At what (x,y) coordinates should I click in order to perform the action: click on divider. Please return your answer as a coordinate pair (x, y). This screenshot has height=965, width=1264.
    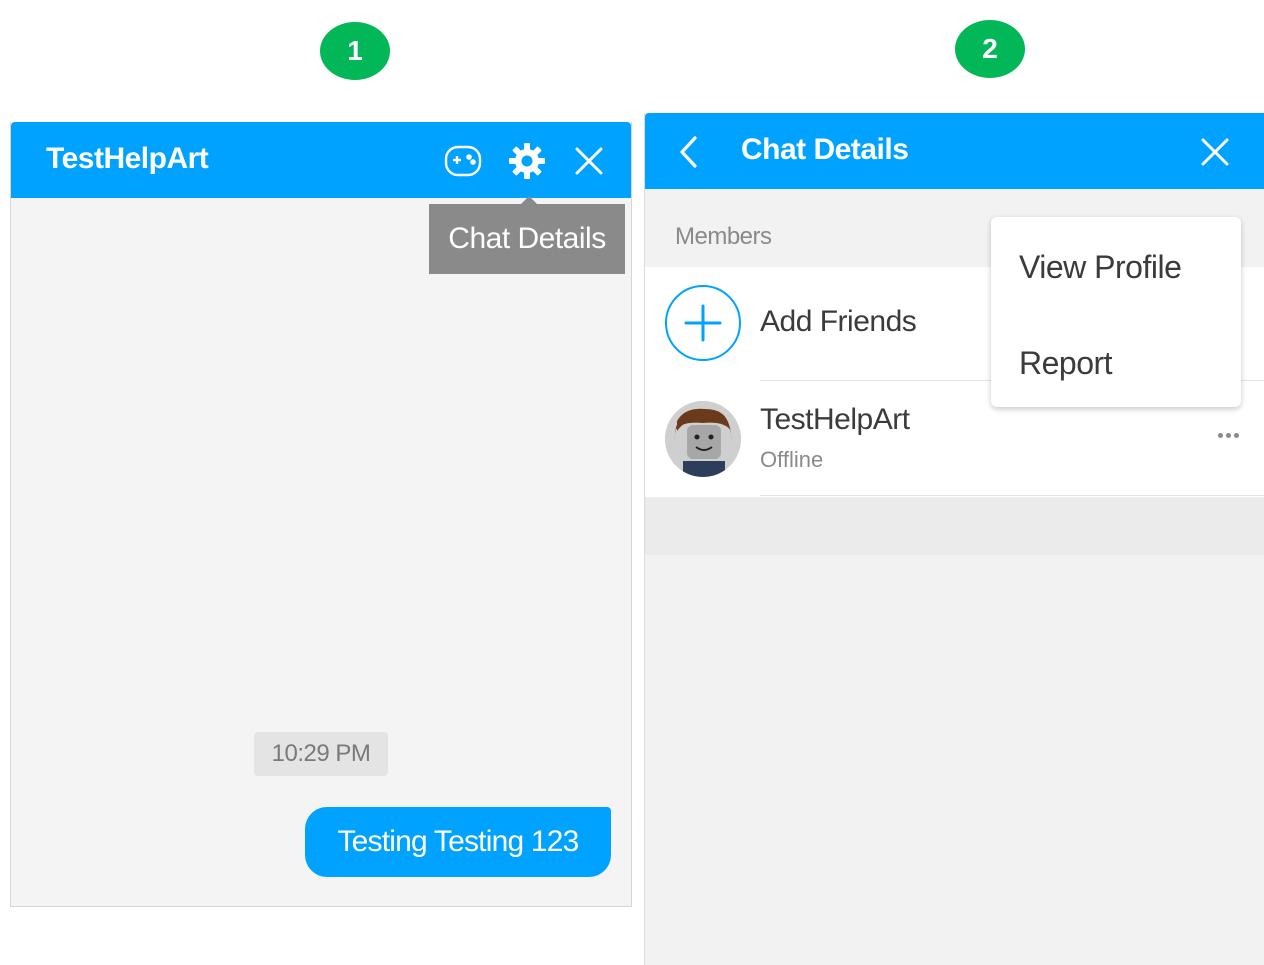
    Looking at the image, I should click on (1012, 495).